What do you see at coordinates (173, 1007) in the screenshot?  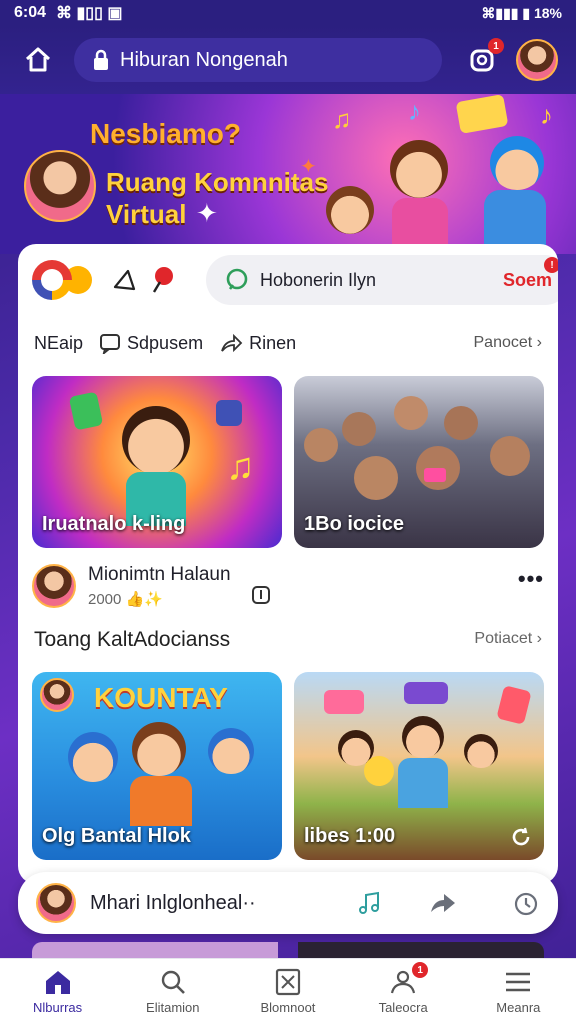 I see `nav-label: Elitamion` at bounding box center [173, 1007].